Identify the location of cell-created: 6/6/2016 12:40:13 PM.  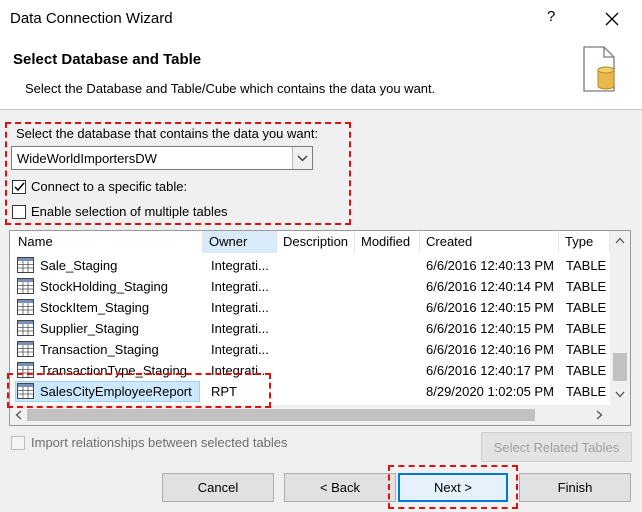
(490, 265).